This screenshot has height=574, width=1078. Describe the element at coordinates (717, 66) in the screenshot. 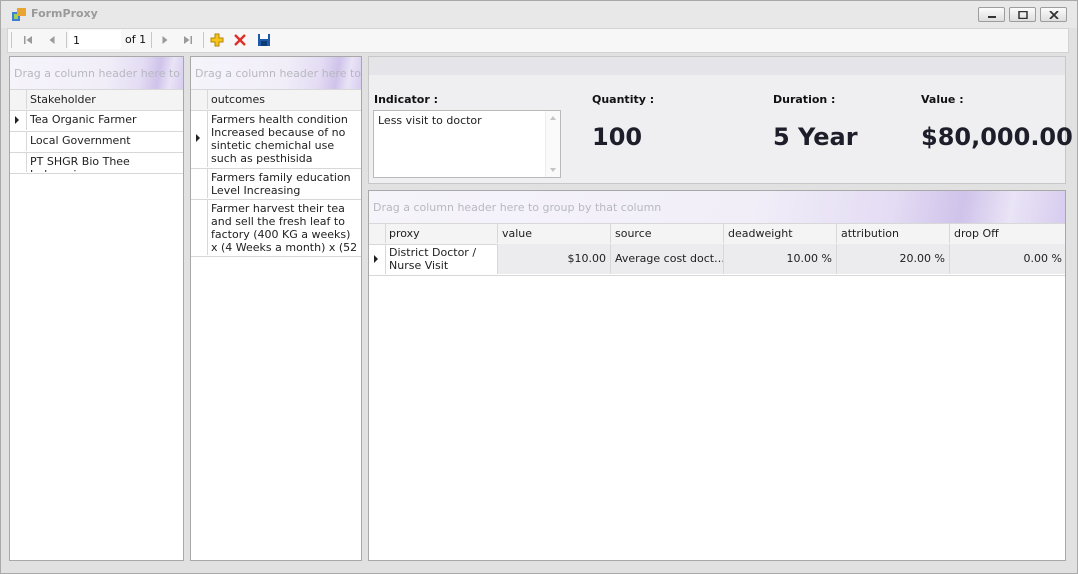

I see `indicator-panel-caption` at that location.